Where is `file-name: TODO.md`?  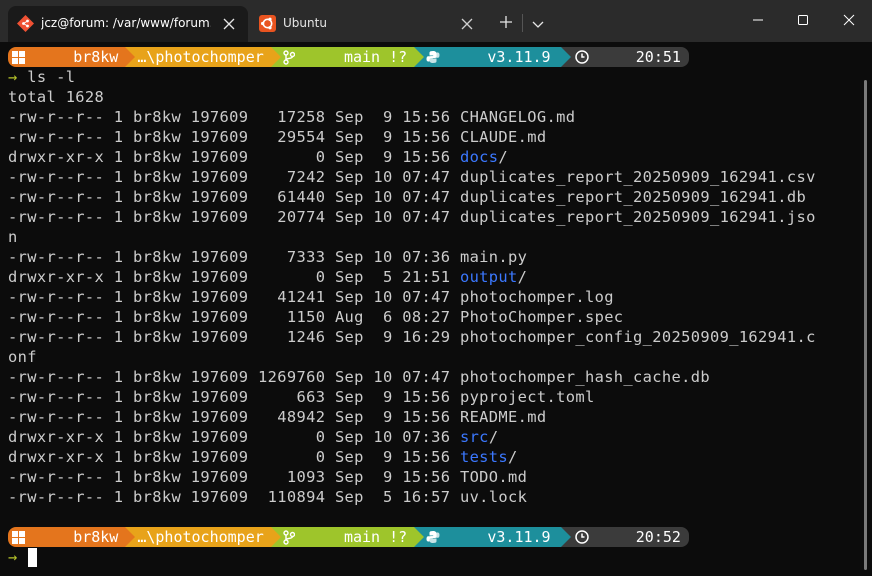
file-name: TODO.md is located at coordinates (493, 477).